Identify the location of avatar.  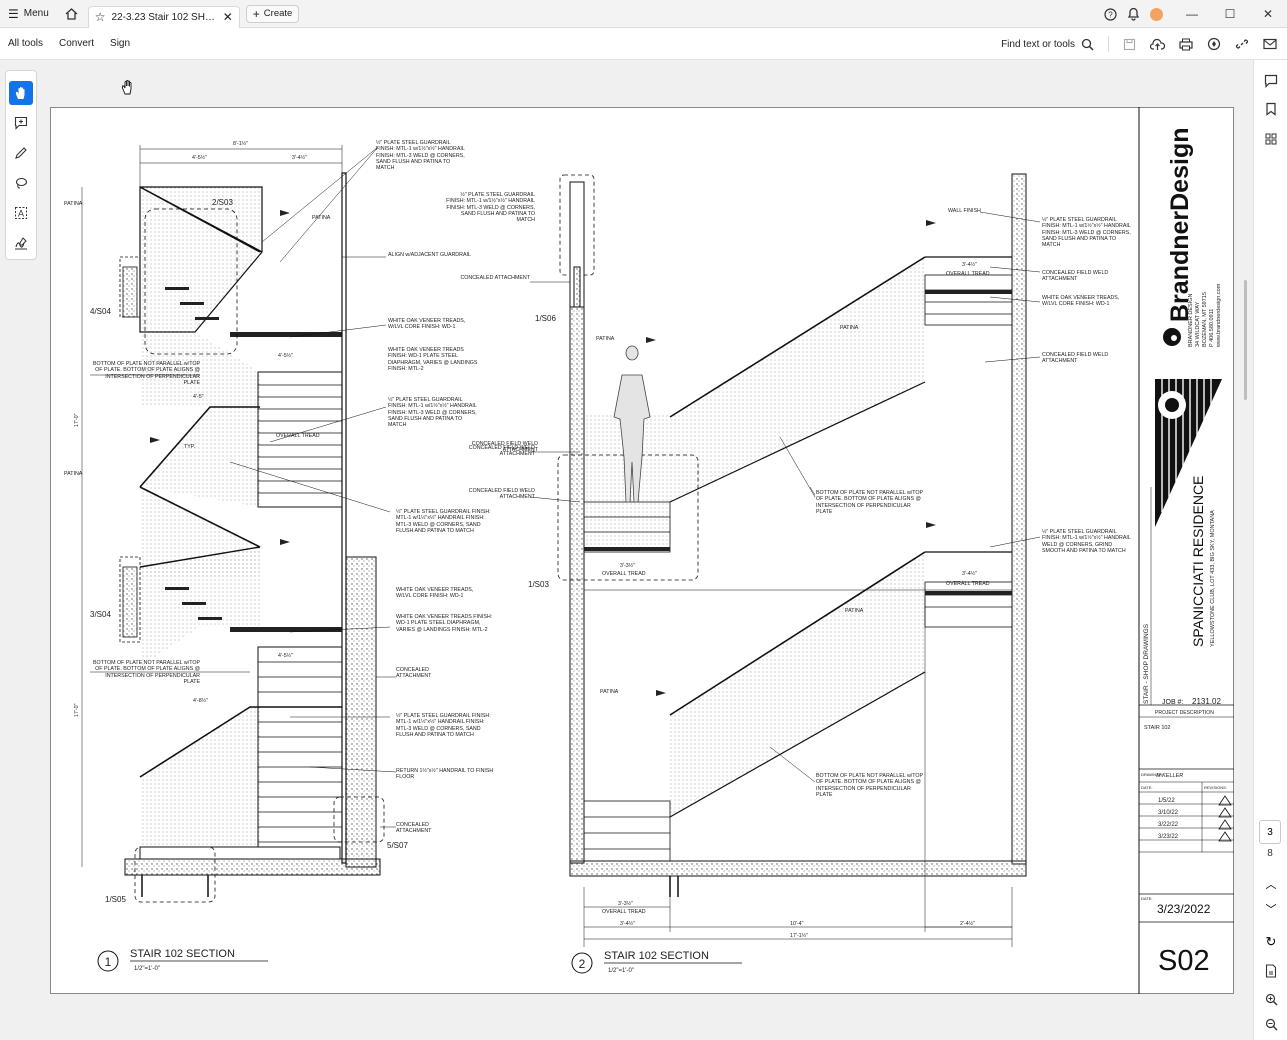
(1156, 14).